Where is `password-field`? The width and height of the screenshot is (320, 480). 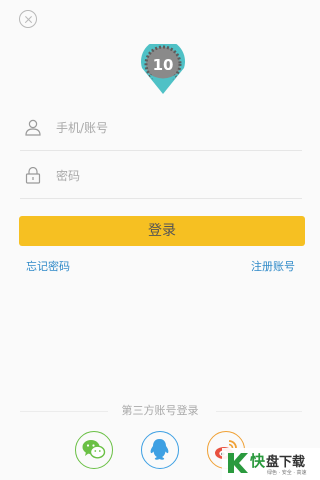
password-field is located at coordinates (161, 175).